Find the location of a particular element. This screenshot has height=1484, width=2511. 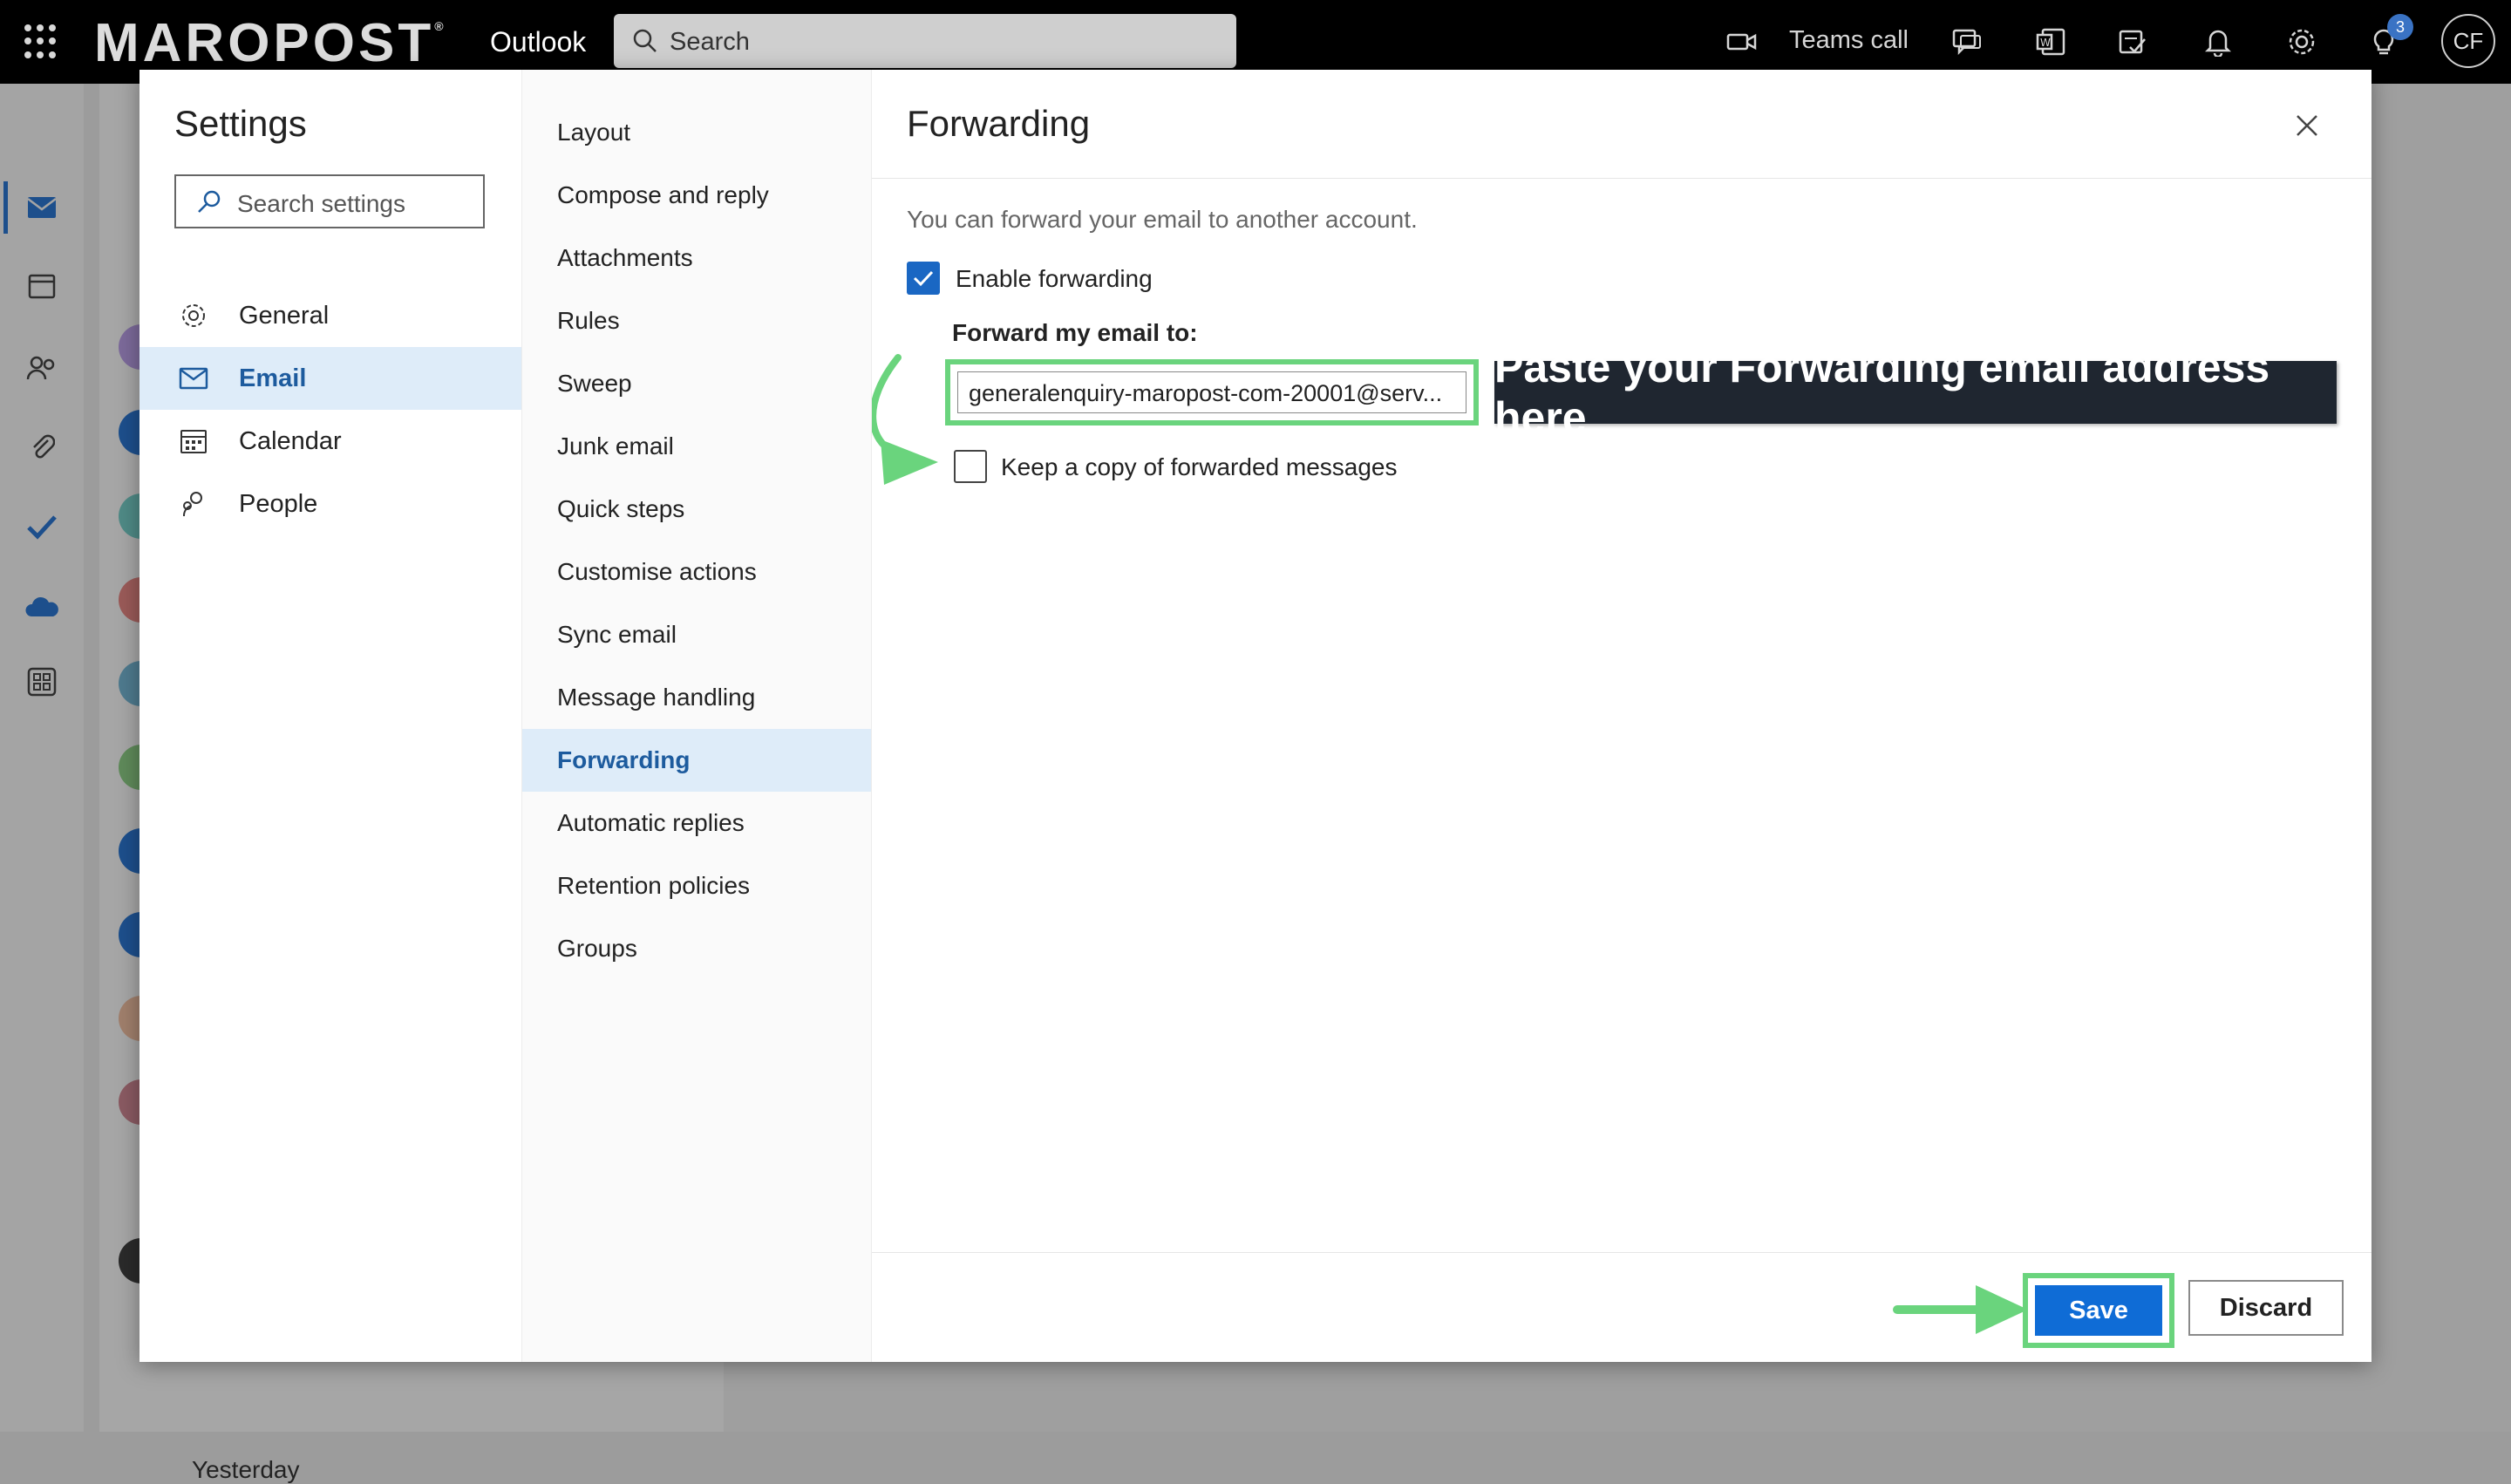

save-highlight-box: Save is located at coordinates (2098, 1310).